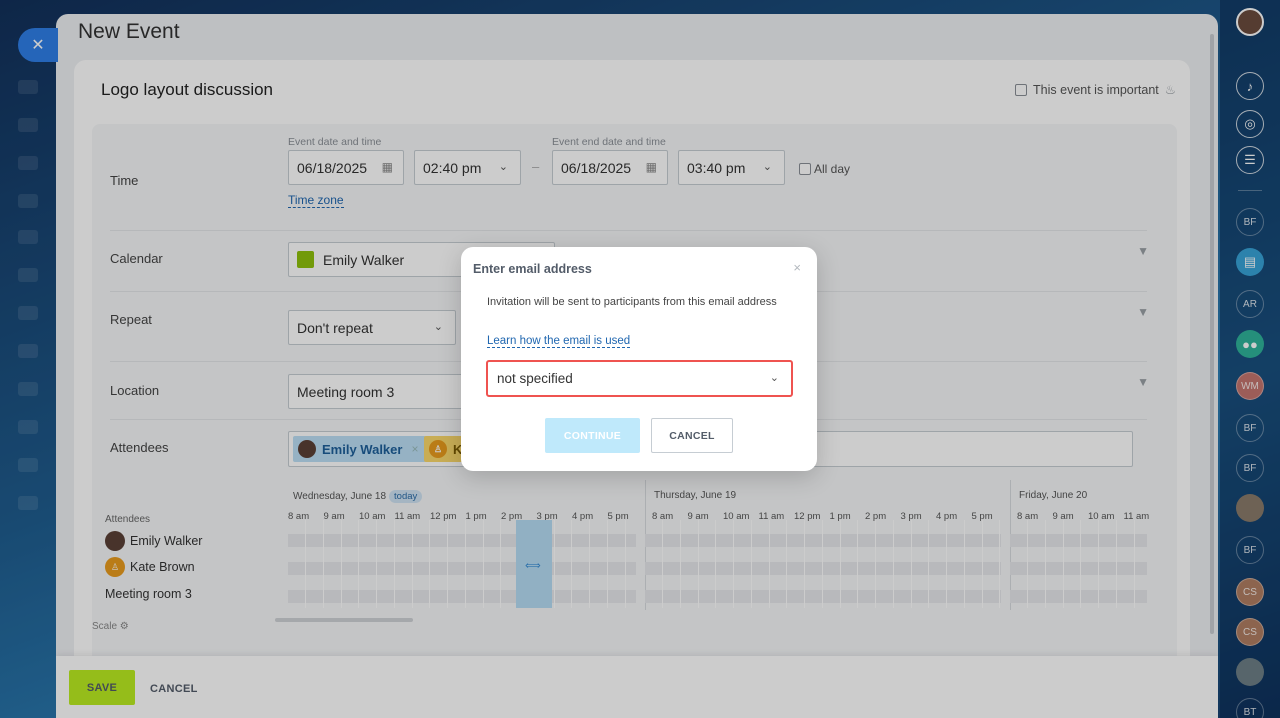  What do you see at coordinates (559, 341) in the screenshot?
I see `learn-more-link: Learn how the email is used` at bounding box center [559, 341].